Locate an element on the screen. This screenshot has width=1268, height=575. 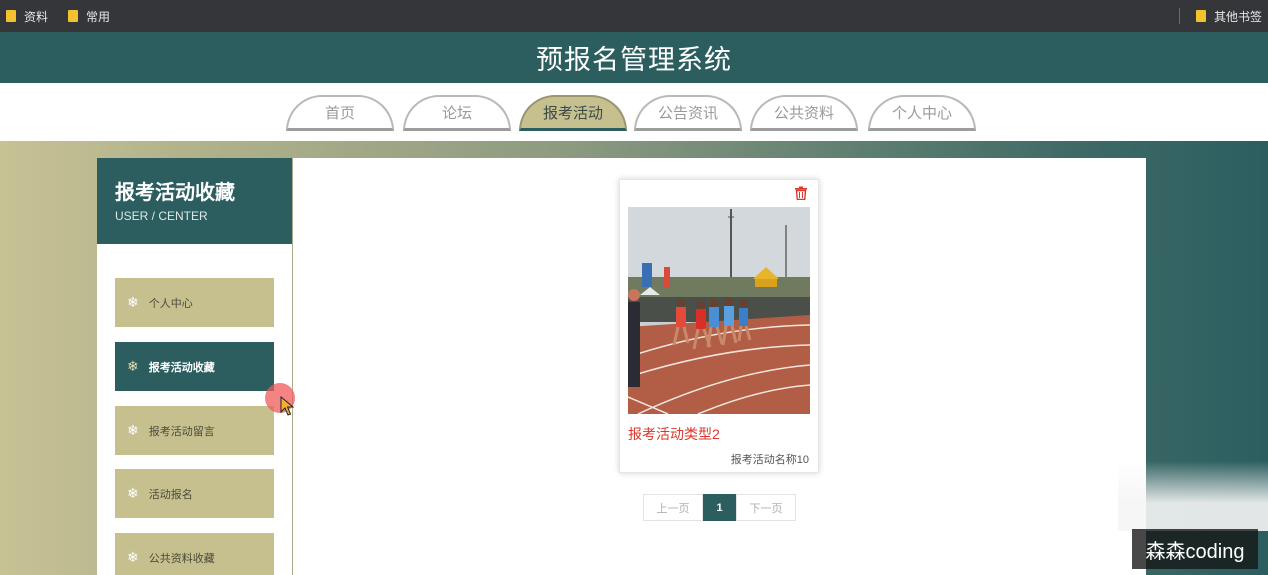
sidebar-item-resource-favorites: ❄ 公共资料收藏 is located at coordinates (194, 554).